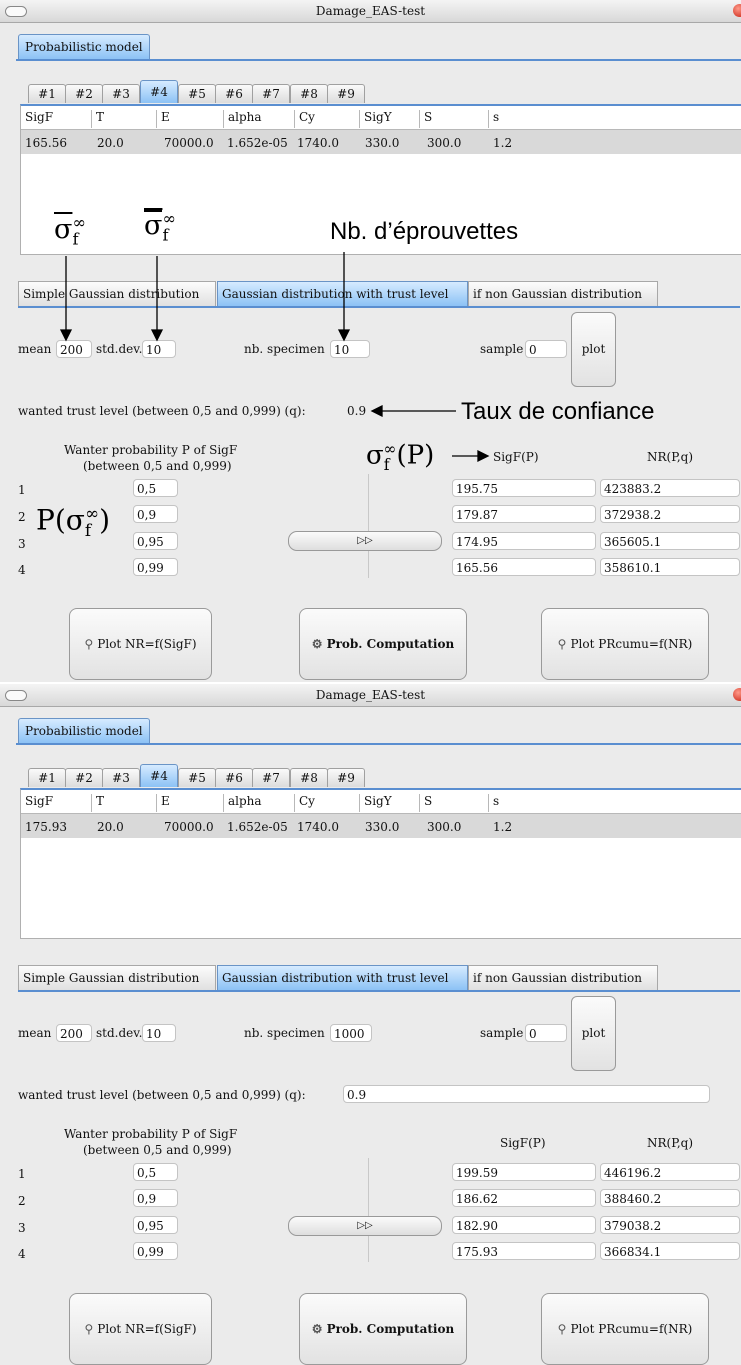 The width and height of the screenshot is (741, 1365). What do you see at coordinates (503, 827) in the screenshot?
I see `table-cell: 1.2` at bounding box center [503, 827].